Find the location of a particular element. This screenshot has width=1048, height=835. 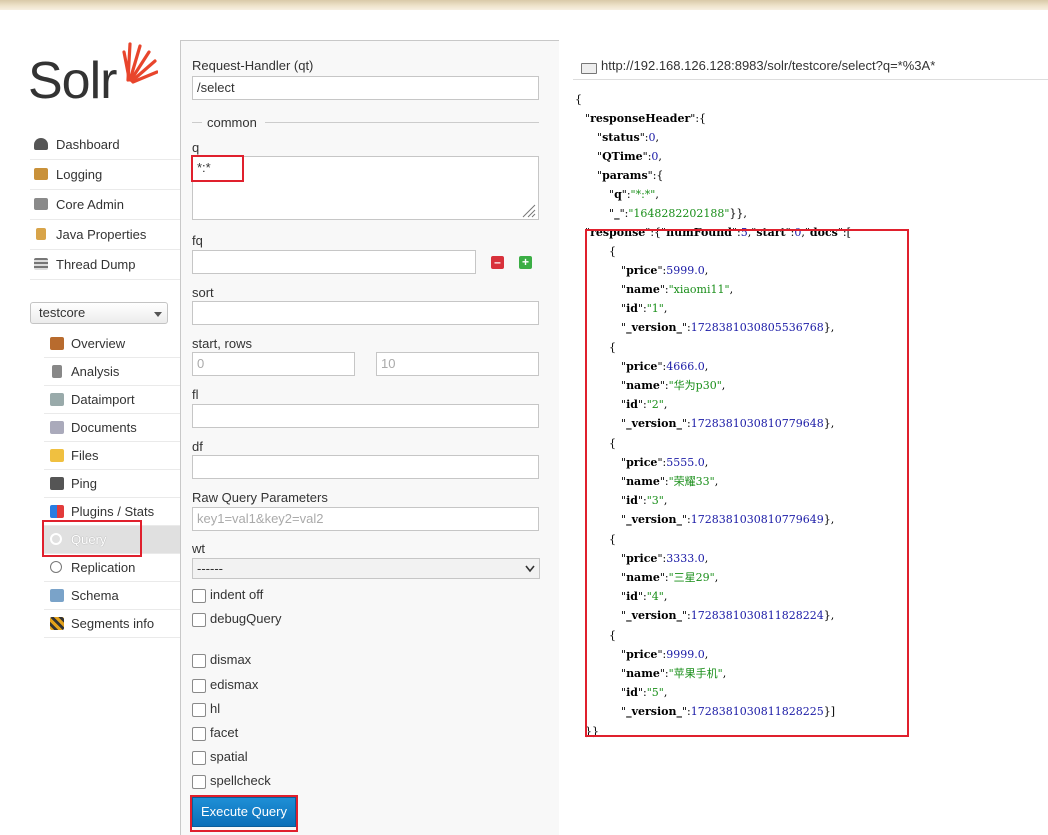

core-selector: testcore is located at coordinates (99, 313).